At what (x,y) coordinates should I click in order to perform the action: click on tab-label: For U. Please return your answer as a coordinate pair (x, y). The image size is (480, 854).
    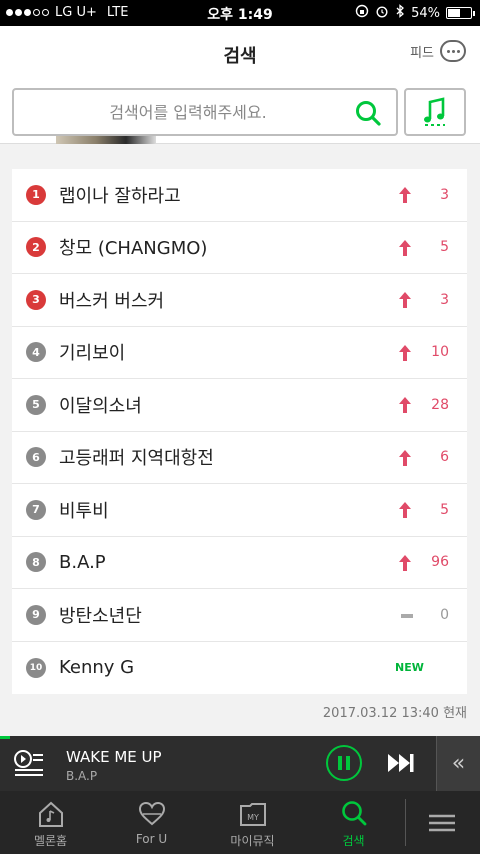
    Looking at the image, I should click on (151, 839).